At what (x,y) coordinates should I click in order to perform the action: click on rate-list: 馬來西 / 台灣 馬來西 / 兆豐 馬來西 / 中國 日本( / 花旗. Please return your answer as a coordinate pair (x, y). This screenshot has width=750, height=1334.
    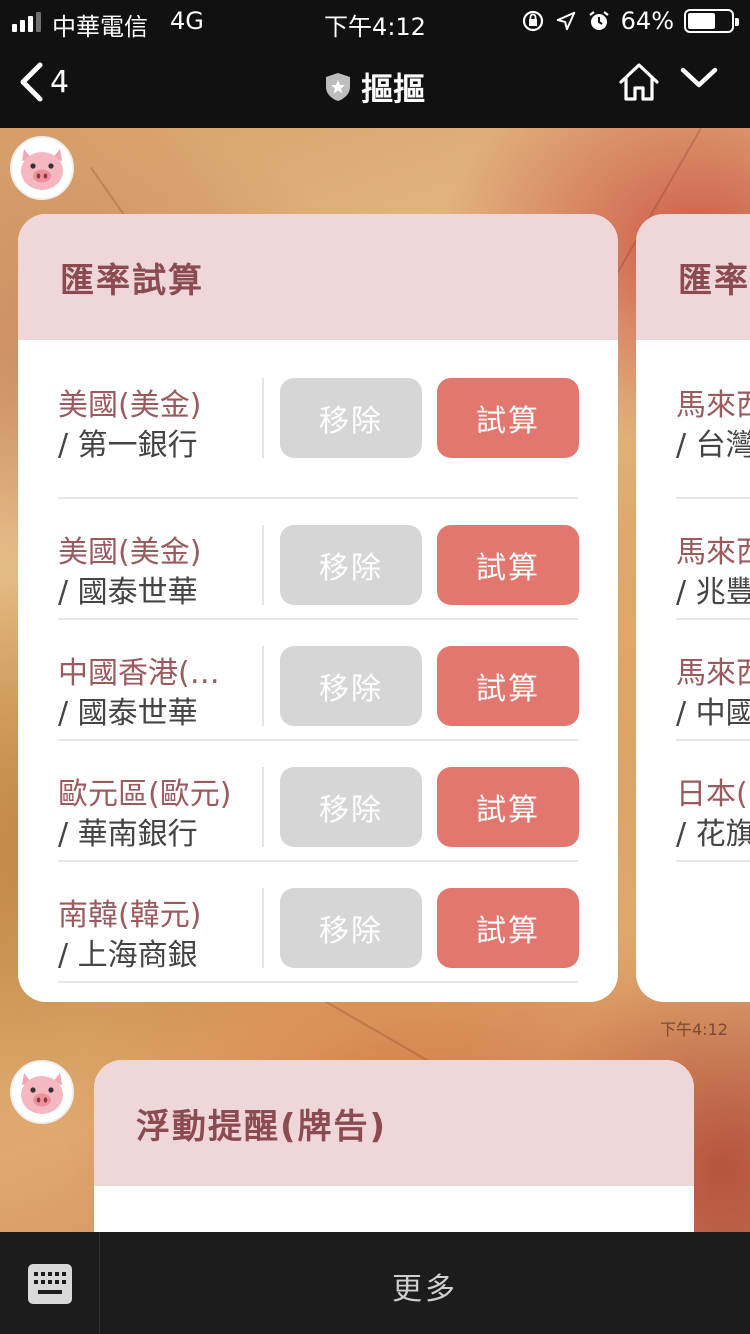
    Looking at the image, I should click on (693, 601).